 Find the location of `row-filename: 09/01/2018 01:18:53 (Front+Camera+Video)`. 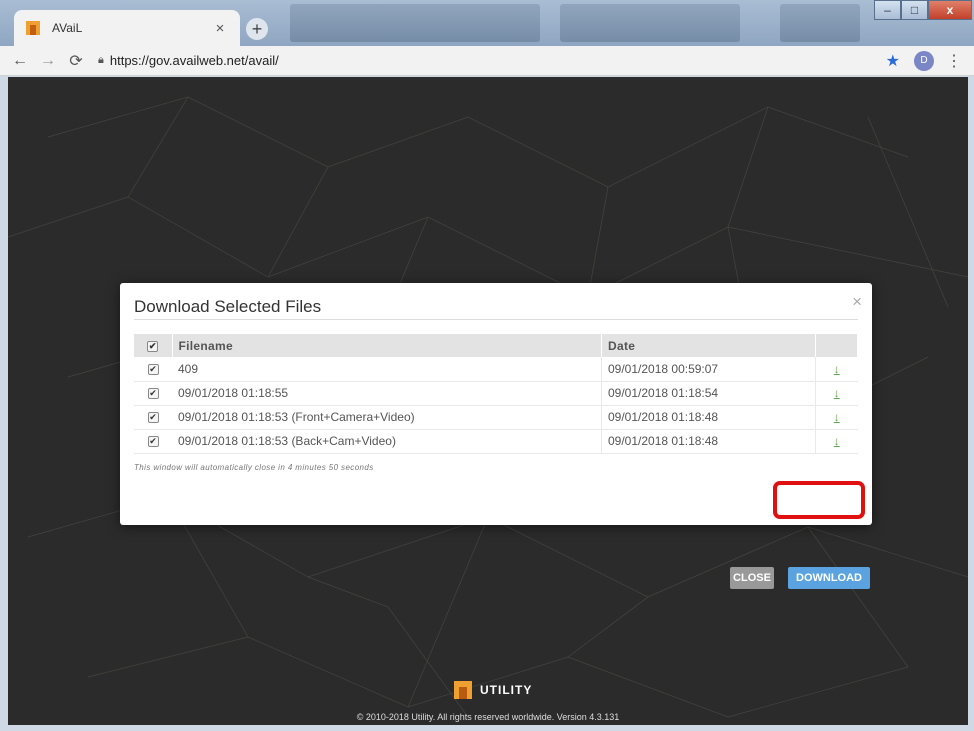

row-filename: 09/01/2018 01:18:53 (Front+Camera+Video) is located at coordinates (387, 417).